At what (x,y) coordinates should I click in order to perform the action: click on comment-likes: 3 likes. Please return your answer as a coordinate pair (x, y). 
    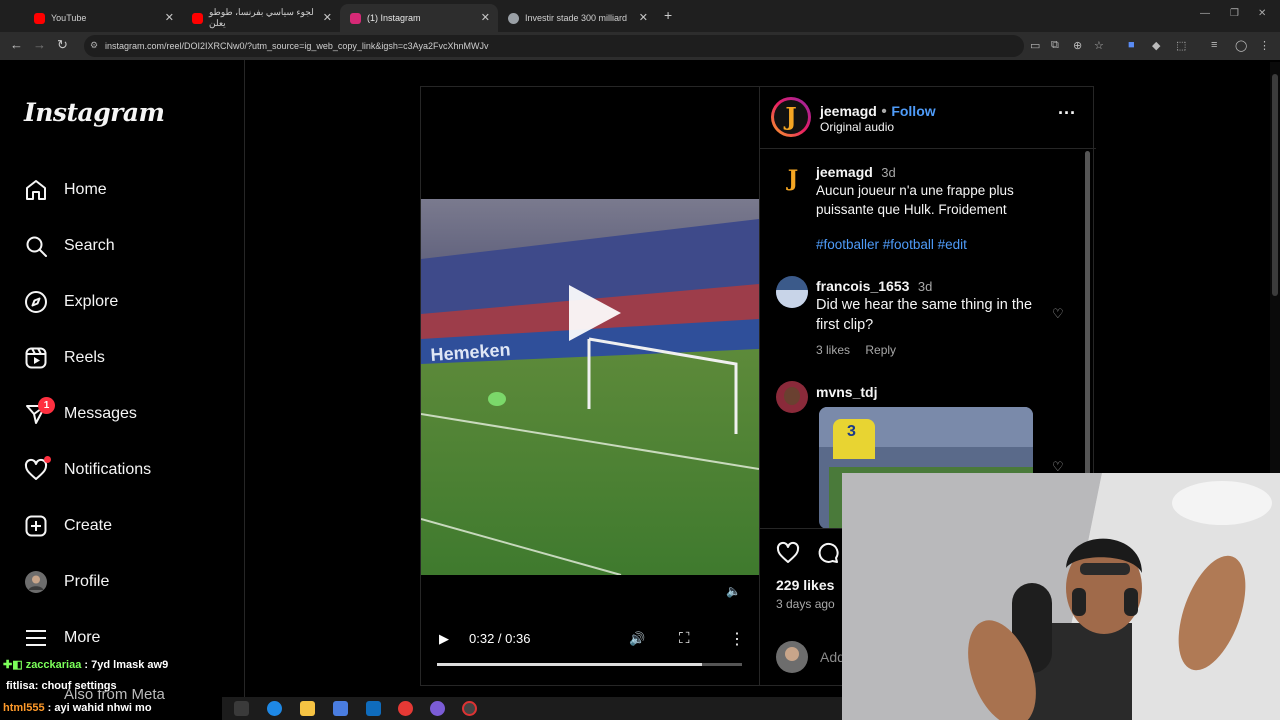
    Looking at the image, I should click on (833, 350).